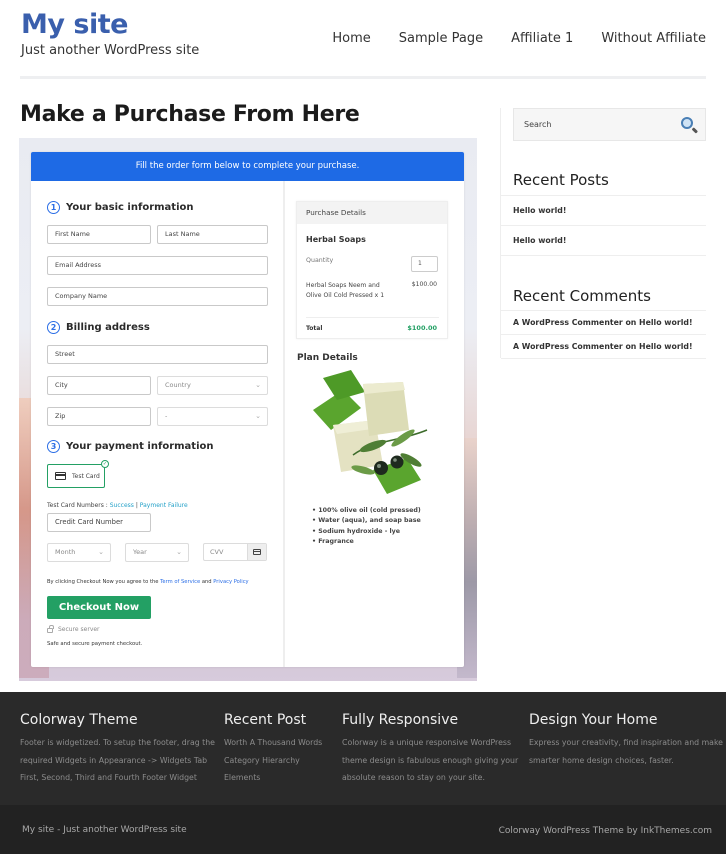  What do you see at coordinates (130, 207) in the screenshot?
I see `step-title: Your basic information` at bounding box center [130, 207].